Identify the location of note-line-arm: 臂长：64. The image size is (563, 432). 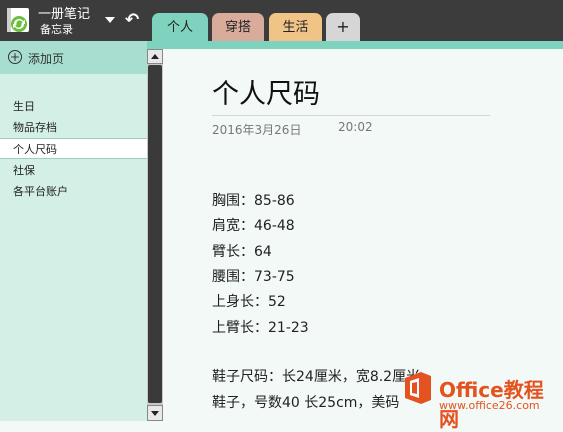
(242, 251).